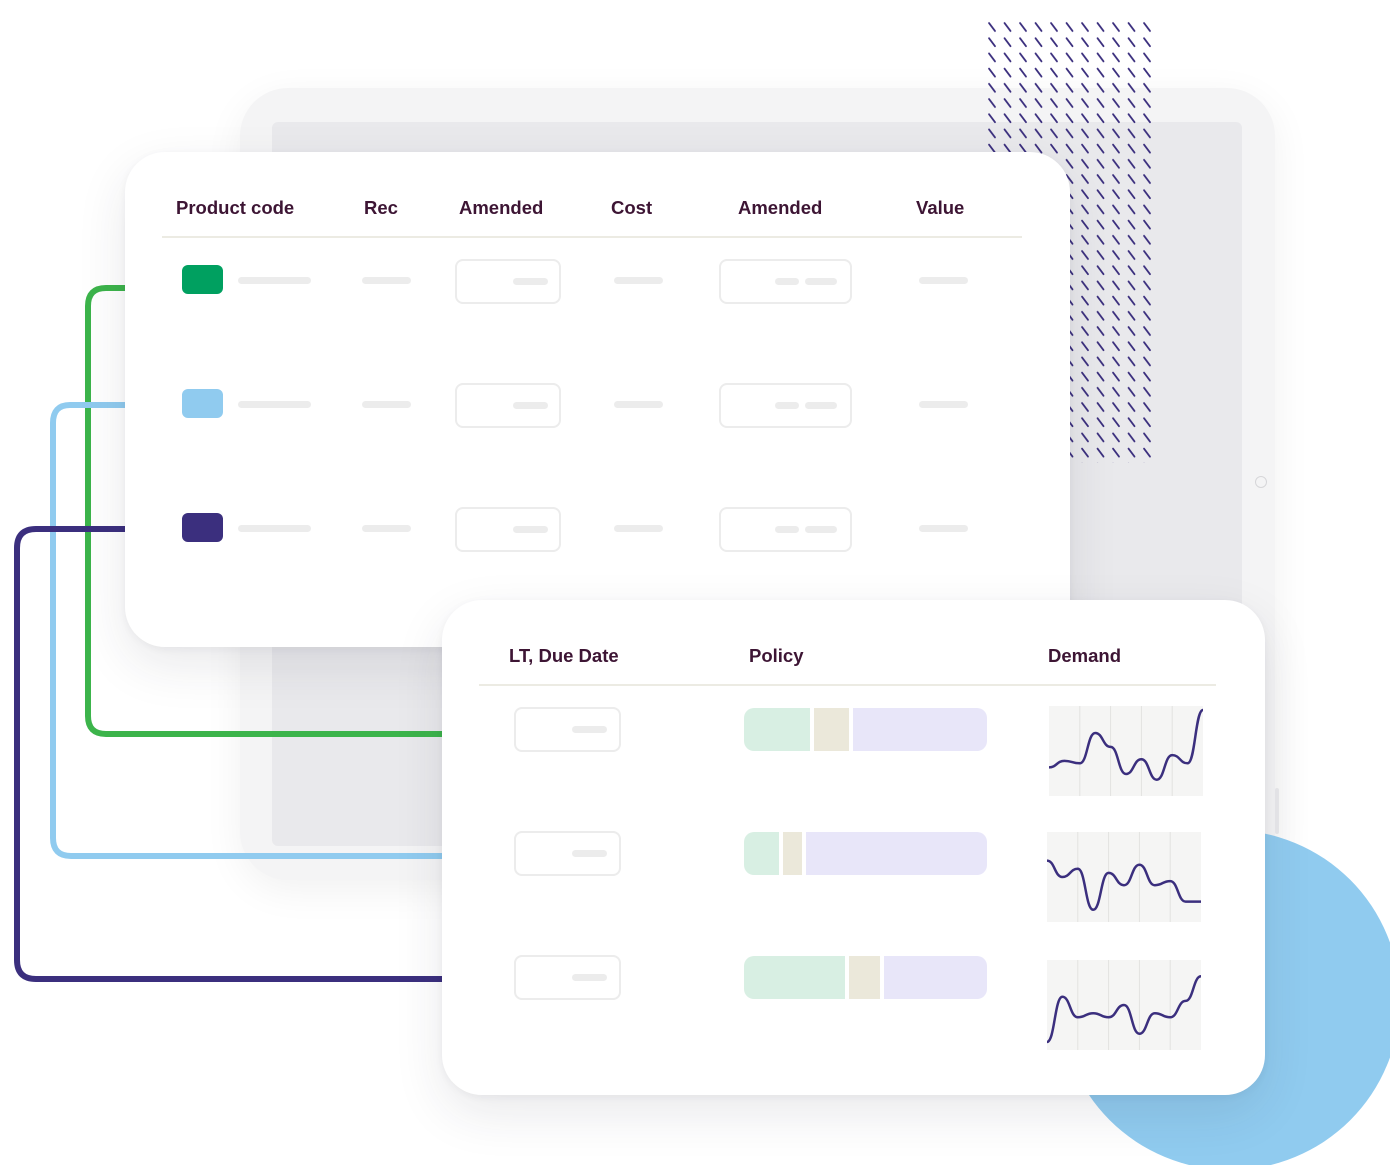 This screenshot has width=1390, height=1165. What do you see at coordinates (632, 207) in the screenshot?
I see `header-cost: Cost` at bounding box center [632, 207].